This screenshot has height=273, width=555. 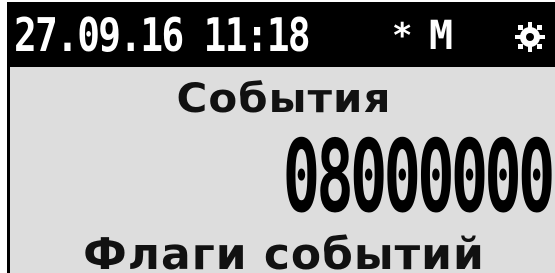 What do you see at coordinates (441, 36) in the screenshot?
I see `mode-indicator: M` at bounding box center [441, 36].